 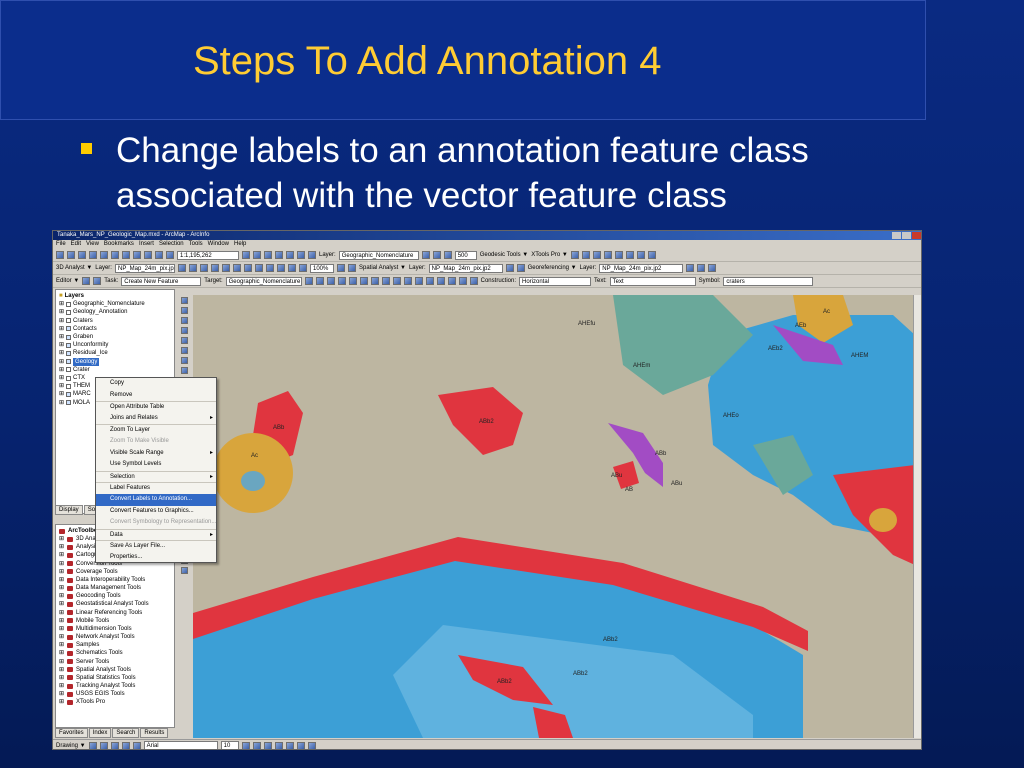 What do you see at coordinates (156, 419) in the screenshot?
I see `menu-item-joins-relates: Joins and Relates ▸` at bounding box center [156, 419].